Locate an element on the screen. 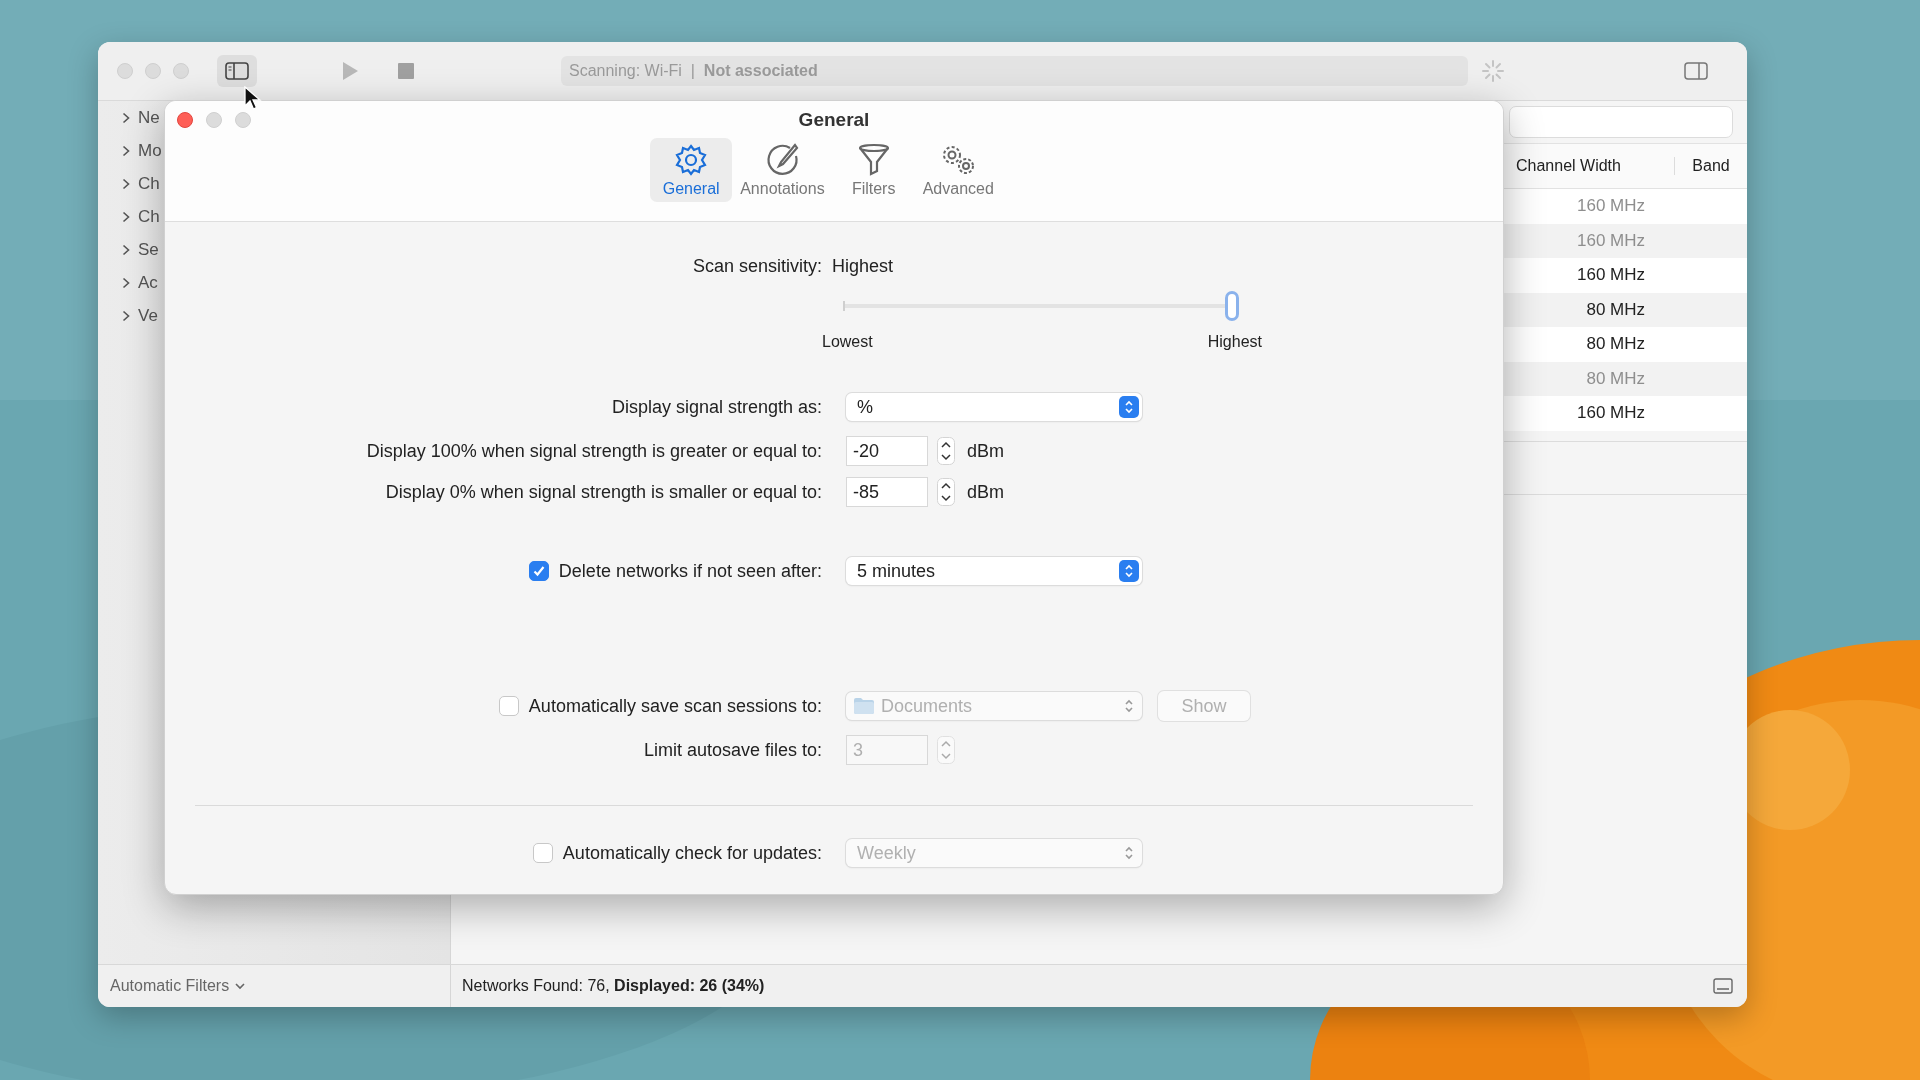 This screenshot has width=1920, height=1080. field-label: Display 0% when signal strength is smaller or equal to: is located at coordinates (603, 492).